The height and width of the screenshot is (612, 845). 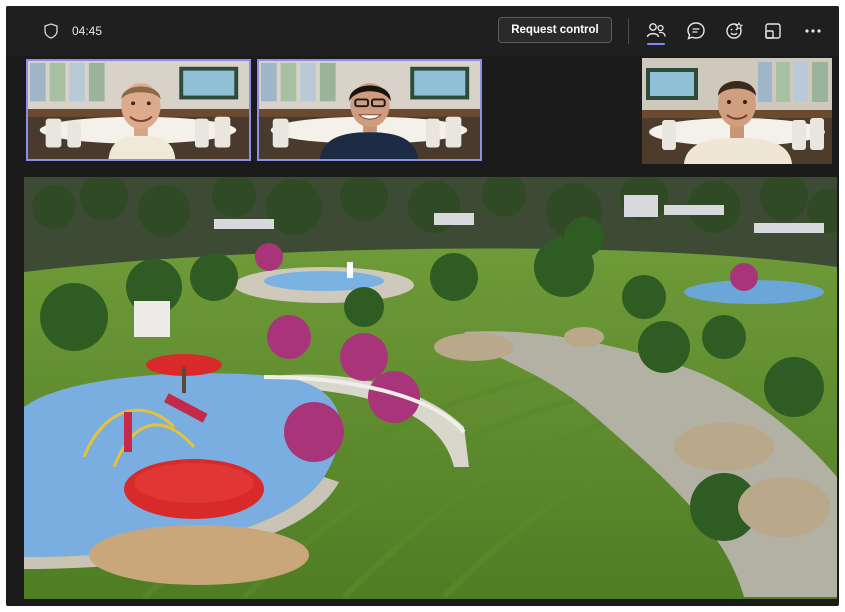 I want to click on active-tab-indicator, so click(x=656, y=44).